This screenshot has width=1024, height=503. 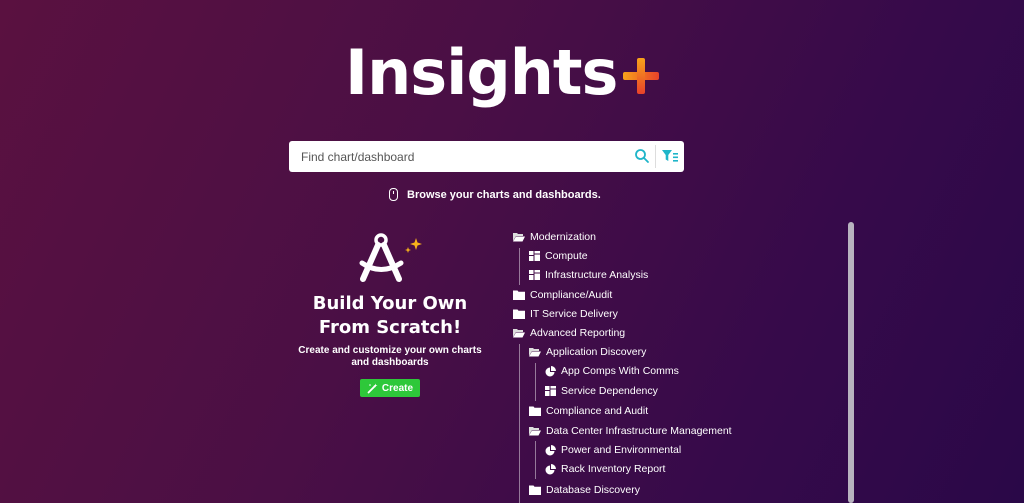 I want to click on search-divider, so click(x=655, y=156).